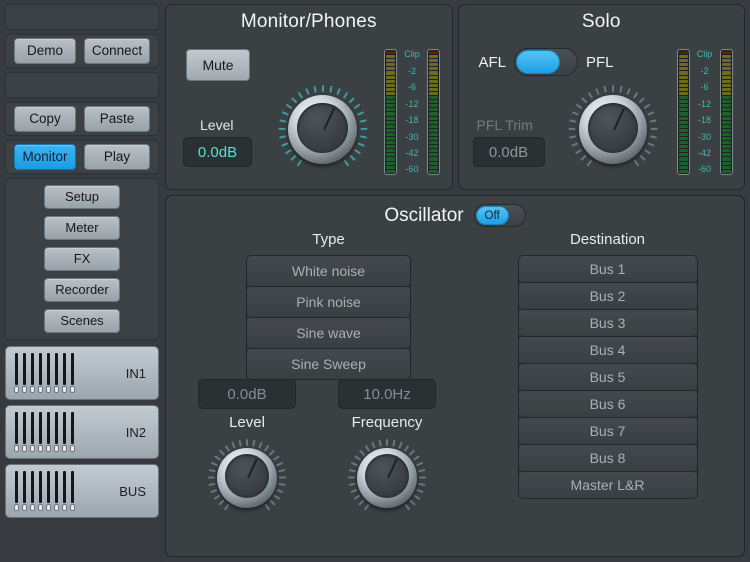  Describe the element at coordinates (82, 17) in the screenshot. I see `sidebar-blank-panel-top` at that location.